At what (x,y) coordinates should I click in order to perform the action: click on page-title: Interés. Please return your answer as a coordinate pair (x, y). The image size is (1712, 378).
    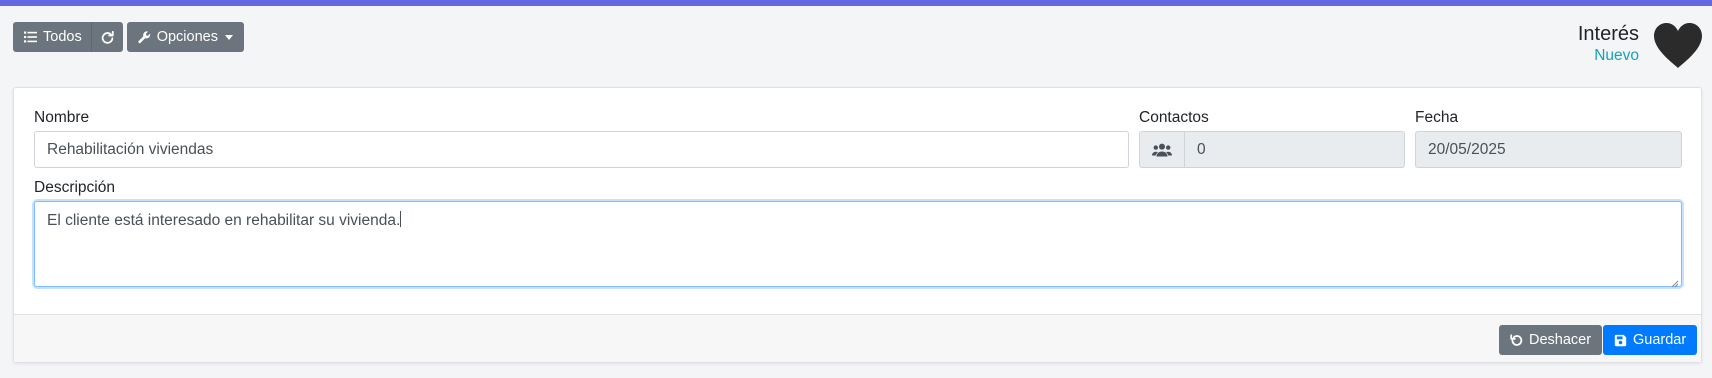
    Looking at the image, I should click on (1608, 34).